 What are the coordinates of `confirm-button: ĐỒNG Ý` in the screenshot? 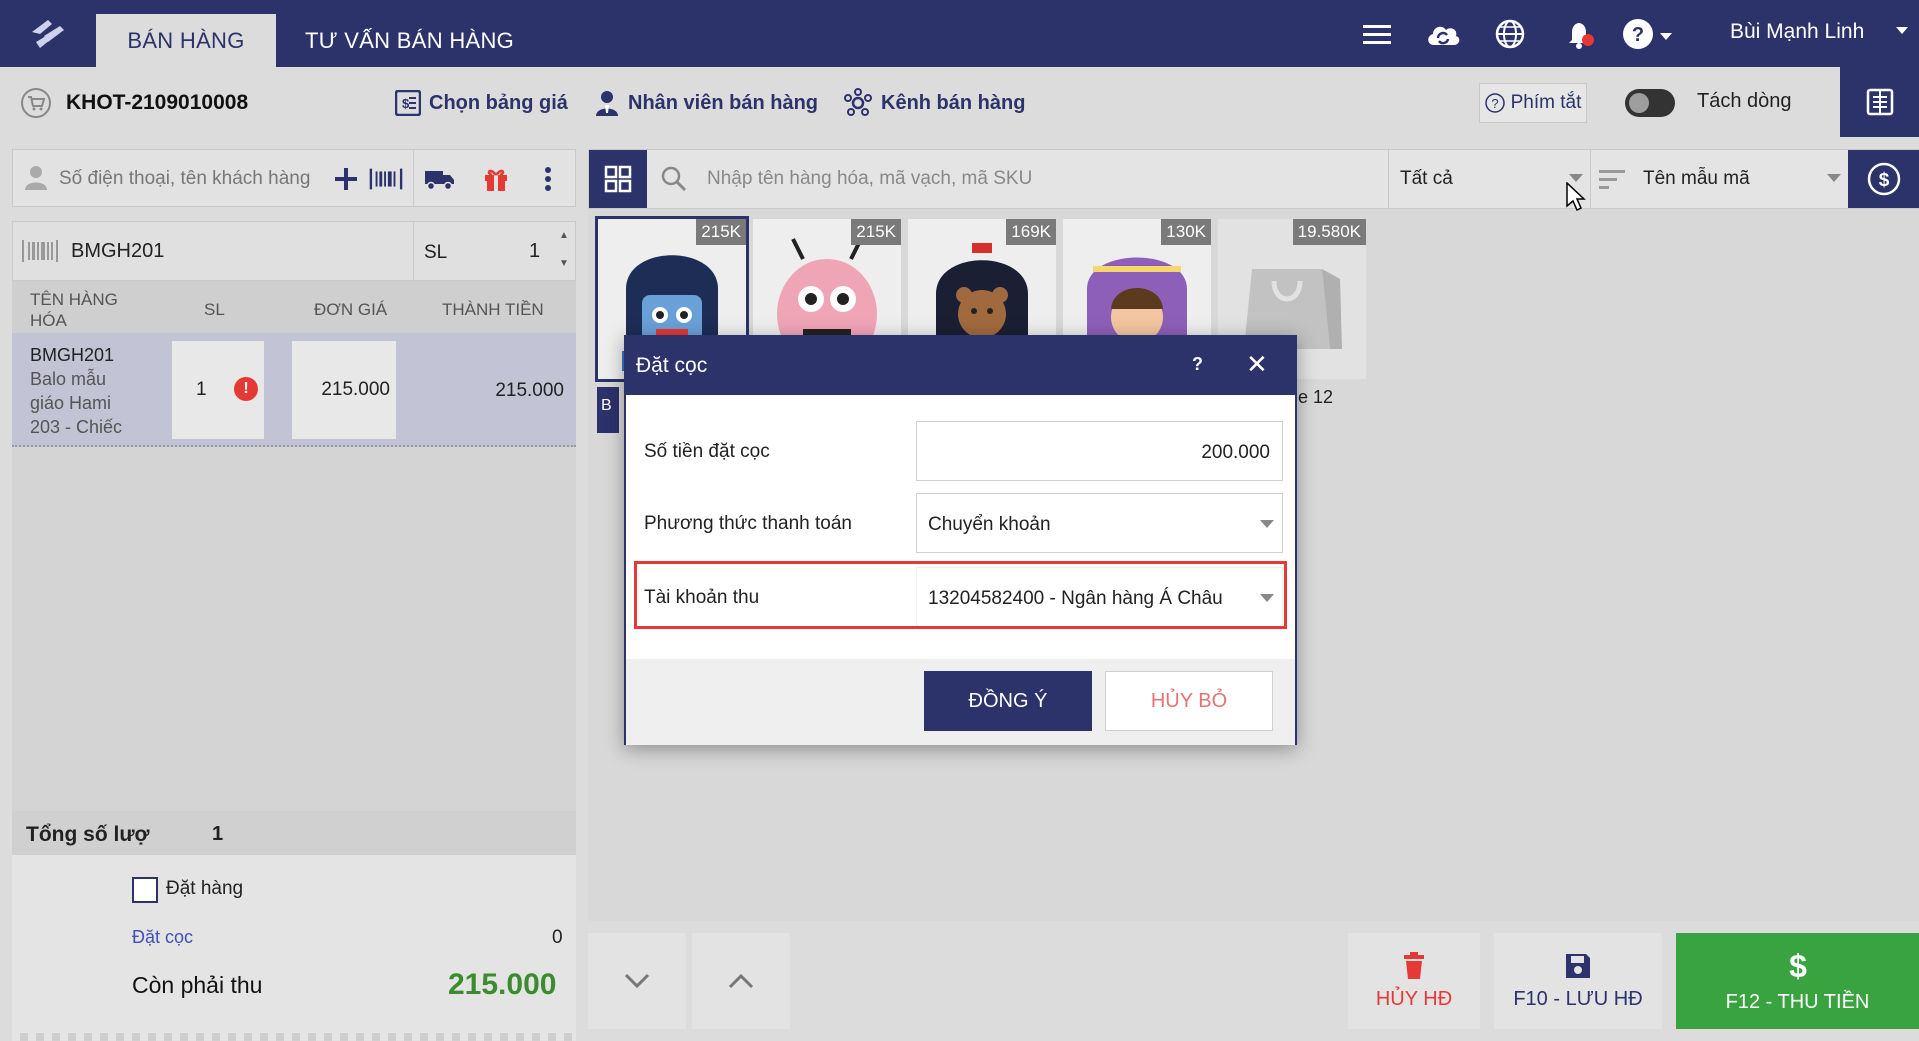 It's located at (1008, 701).